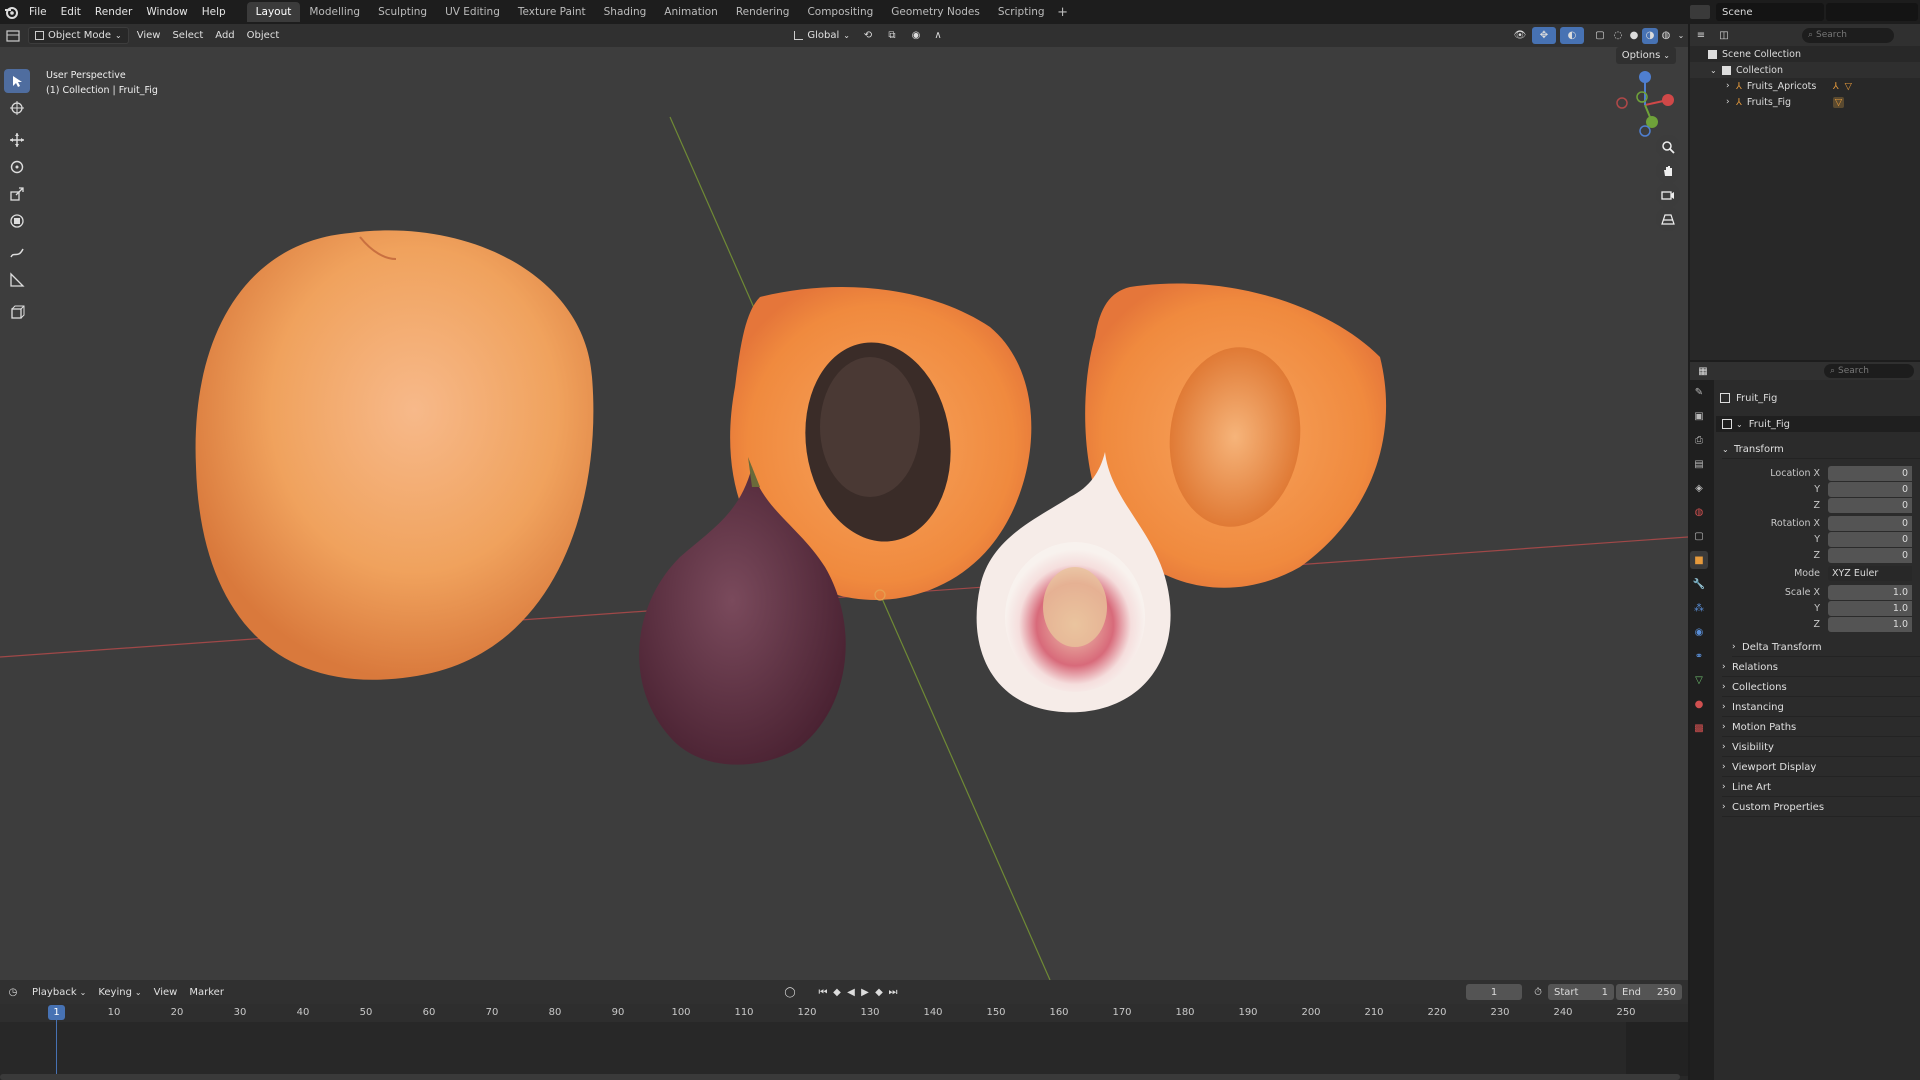 The height and width of the screenshot is (1080, 1920). What do you see at coordinates (1581, 992) in the screenshot?
I see `start-frame-field: Start 1` at bounding box center [1581, 992].